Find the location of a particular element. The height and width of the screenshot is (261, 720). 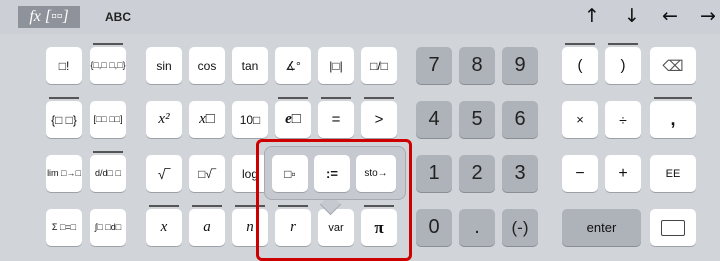

nth-root-key: □√‾ is located at coordinates (207, 173).